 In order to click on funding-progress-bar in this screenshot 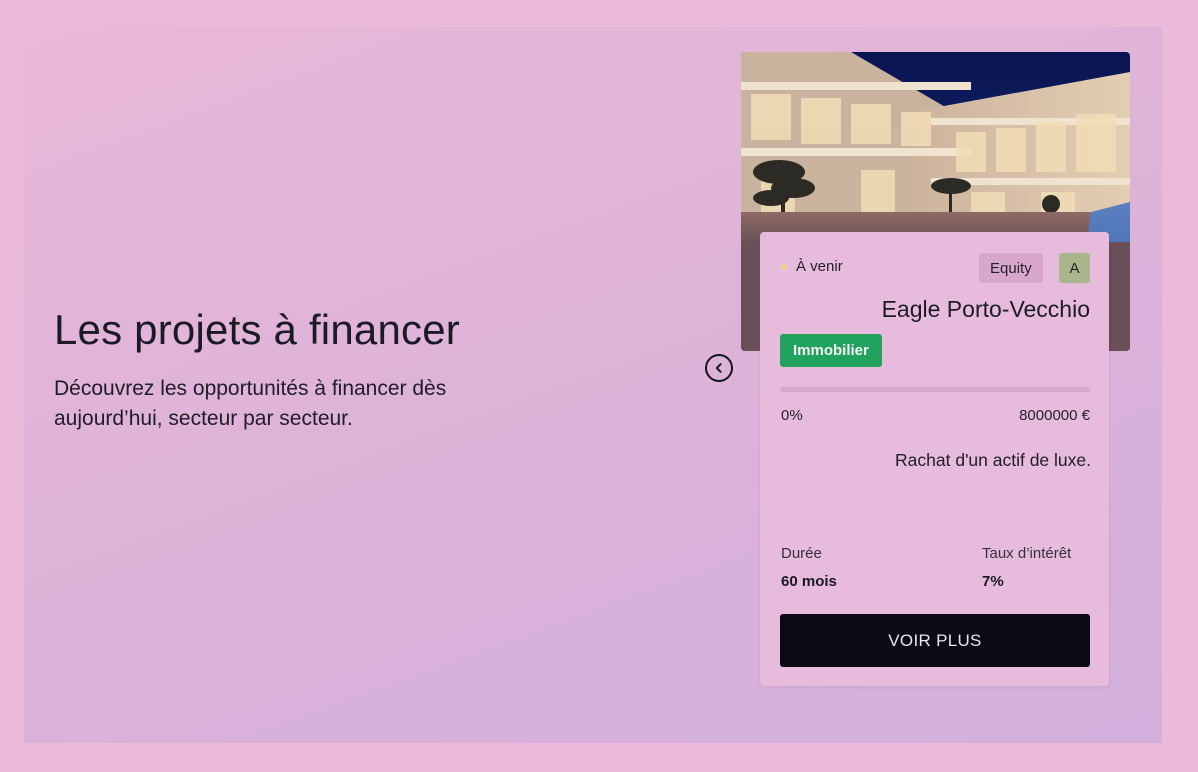, I will do `click(935, 389)`.